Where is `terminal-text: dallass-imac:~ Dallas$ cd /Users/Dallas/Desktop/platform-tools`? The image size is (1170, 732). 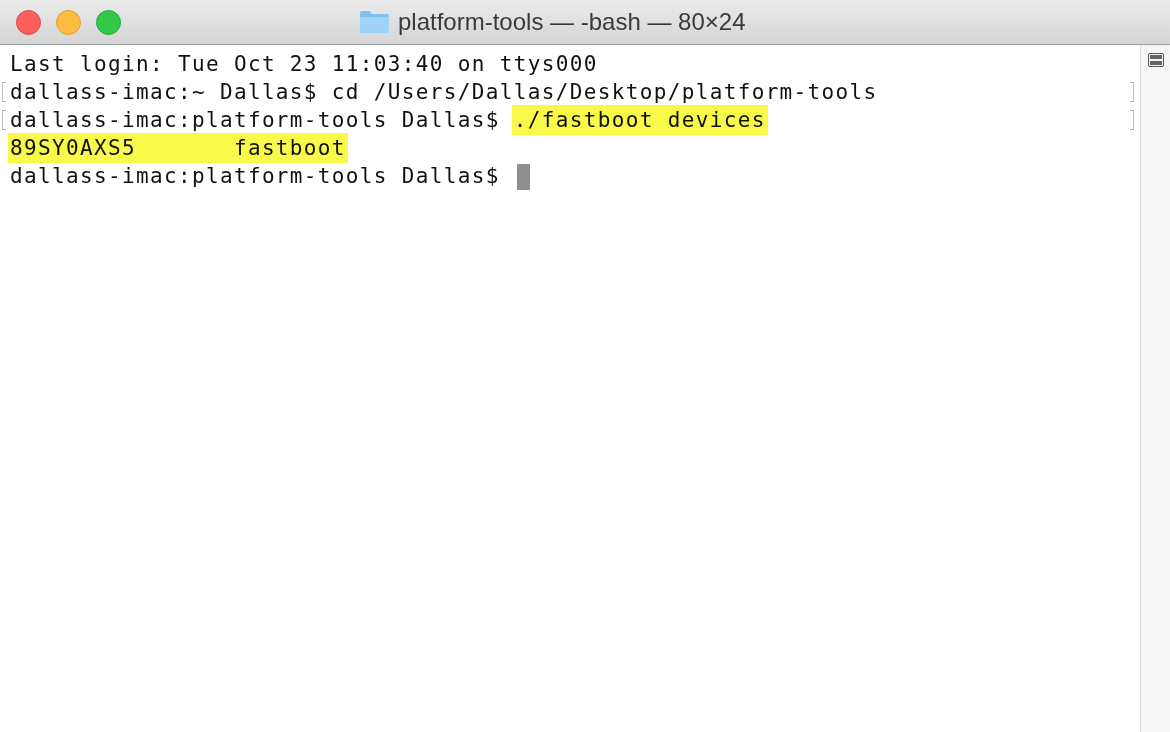 terminal-text: dallass-imac:~ Dallas$ cd /Users/Dallas/Desktop/platform-tools is located at coordinates (444, 92).